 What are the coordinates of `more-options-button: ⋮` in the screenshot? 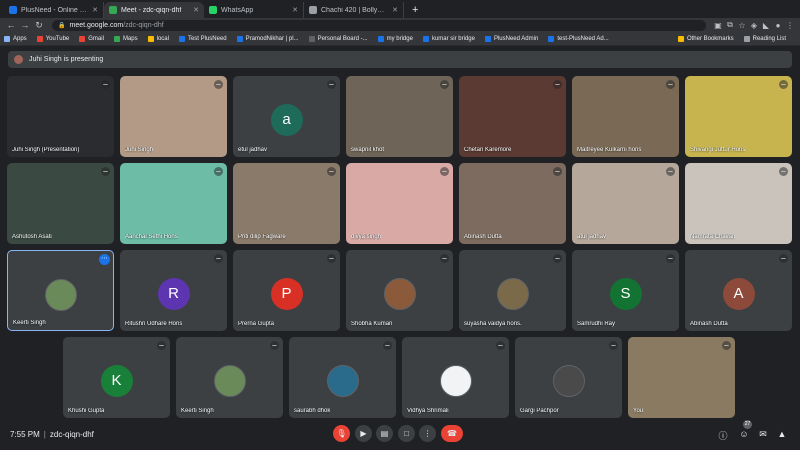 It's located at (427, 433).